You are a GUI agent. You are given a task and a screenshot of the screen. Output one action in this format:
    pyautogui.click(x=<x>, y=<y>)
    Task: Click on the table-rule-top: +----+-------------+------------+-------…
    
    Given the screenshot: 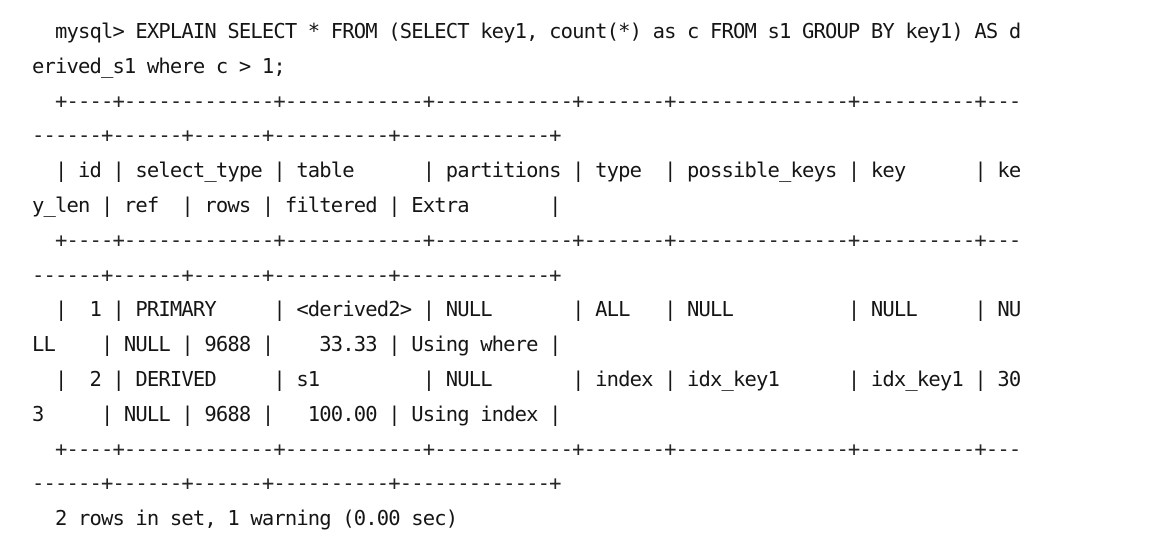 What is the action you would take?
    pyautogui.click(x=526, y=100)
    